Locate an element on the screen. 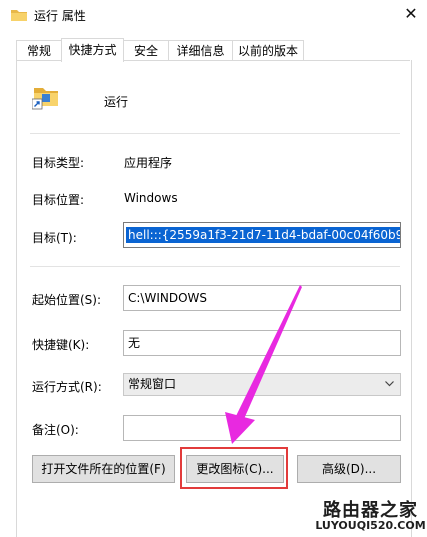  tab-details: 详细信息 is located at coordinates (200, 50).